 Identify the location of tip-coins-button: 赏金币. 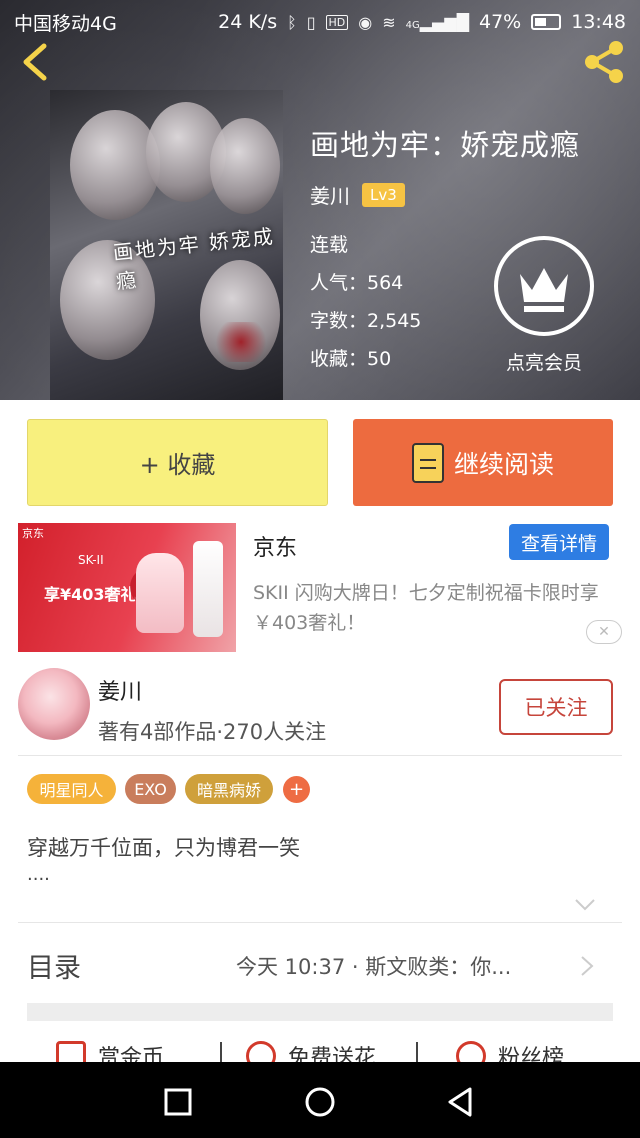
(110, 1051).